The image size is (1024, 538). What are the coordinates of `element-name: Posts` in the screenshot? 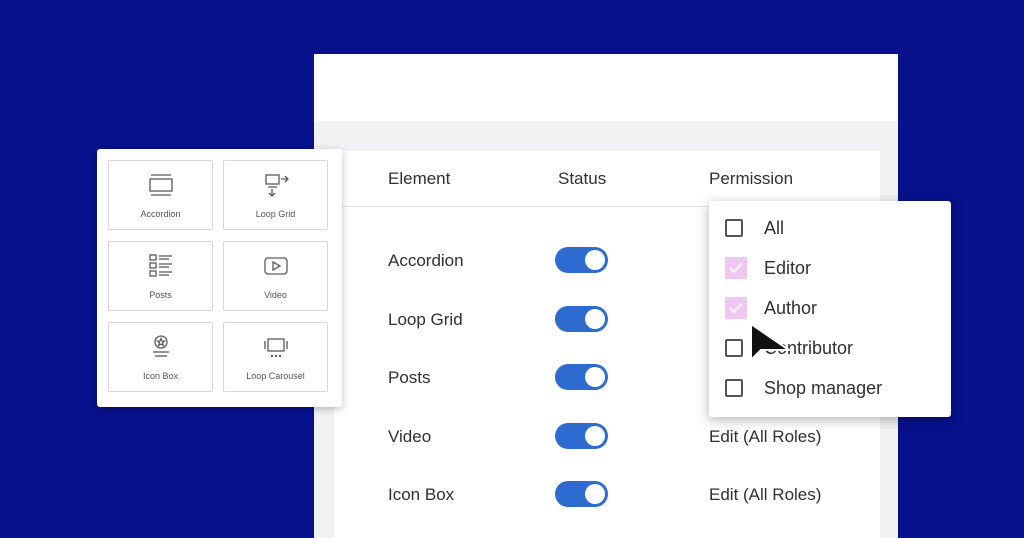 It's located at (409, 377).